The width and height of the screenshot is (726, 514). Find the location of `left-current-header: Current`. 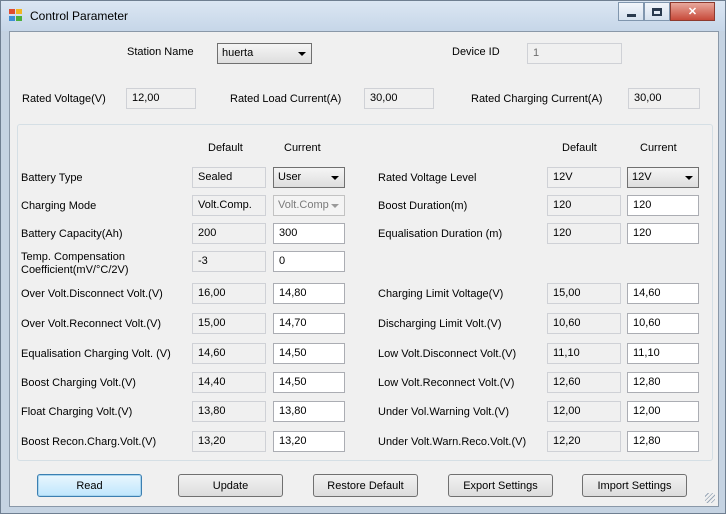

left-current-header: Current is located at coordinates (302, 148).